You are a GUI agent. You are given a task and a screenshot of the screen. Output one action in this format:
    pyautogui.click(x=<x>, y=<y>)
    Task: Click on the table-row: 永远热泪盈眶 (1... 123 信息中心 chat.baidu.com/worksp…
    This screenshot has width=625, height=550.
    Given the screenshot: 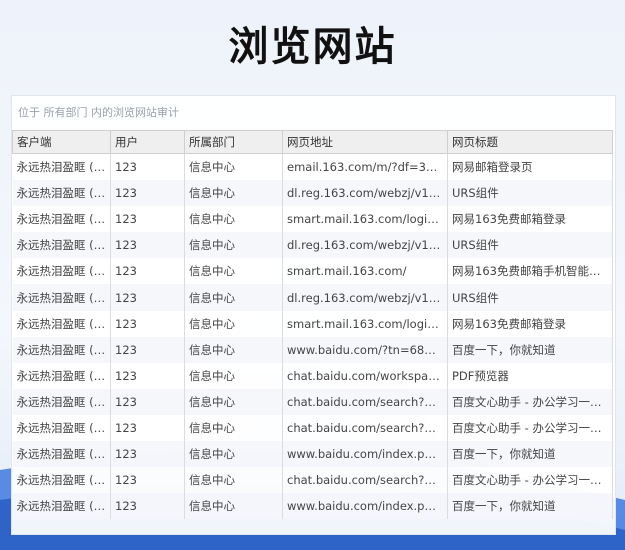 What is the action you would take?
    pyautogui.click(x=312, y=375)
    